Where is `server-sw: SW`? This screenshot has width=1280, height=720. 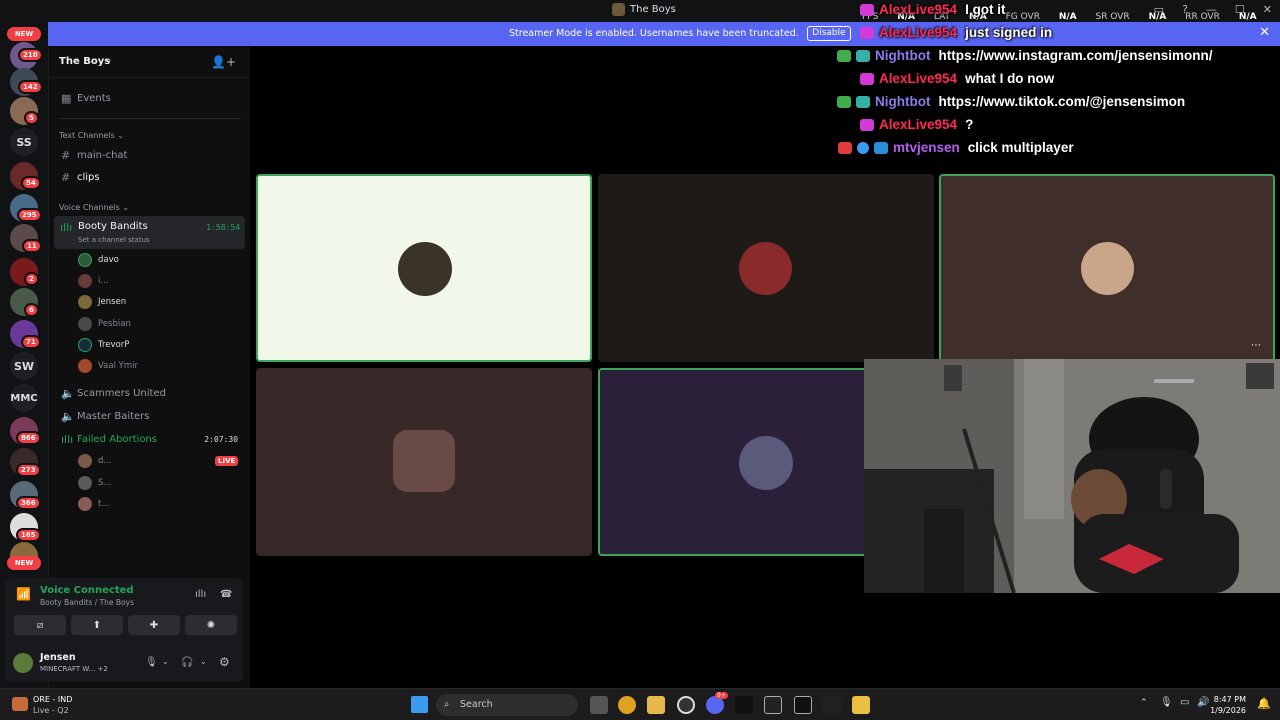
server-sw: SW is located at coordinates (24, 366).